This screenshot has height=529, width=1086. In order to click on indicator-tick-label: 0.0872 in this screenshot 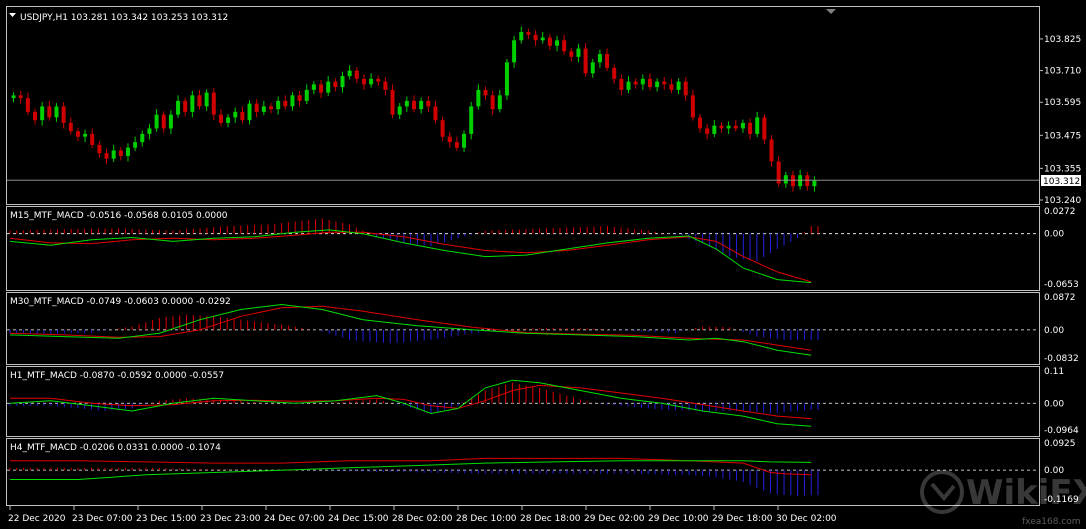, I will do `click(1060, 298)`.